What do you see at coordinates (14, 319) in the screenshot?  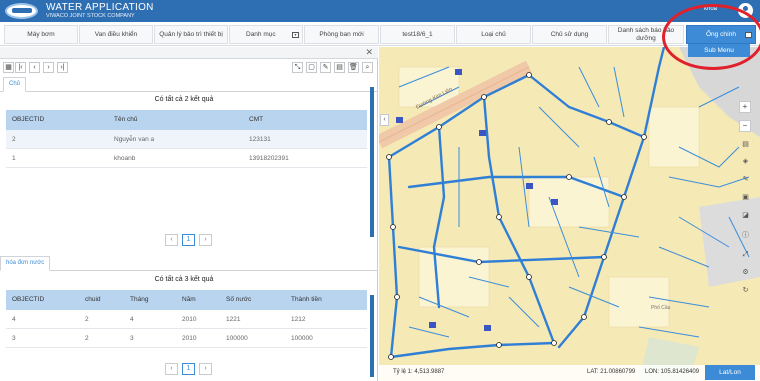 I see `cell-objectid: 4` at bounding box center [14, 319].